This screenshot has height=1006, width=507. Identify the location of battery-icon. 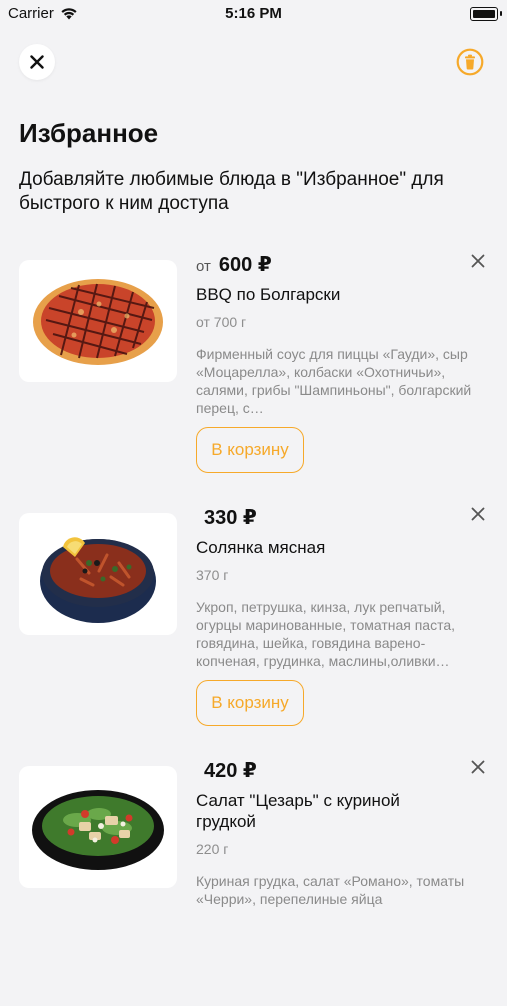
(486, 14).